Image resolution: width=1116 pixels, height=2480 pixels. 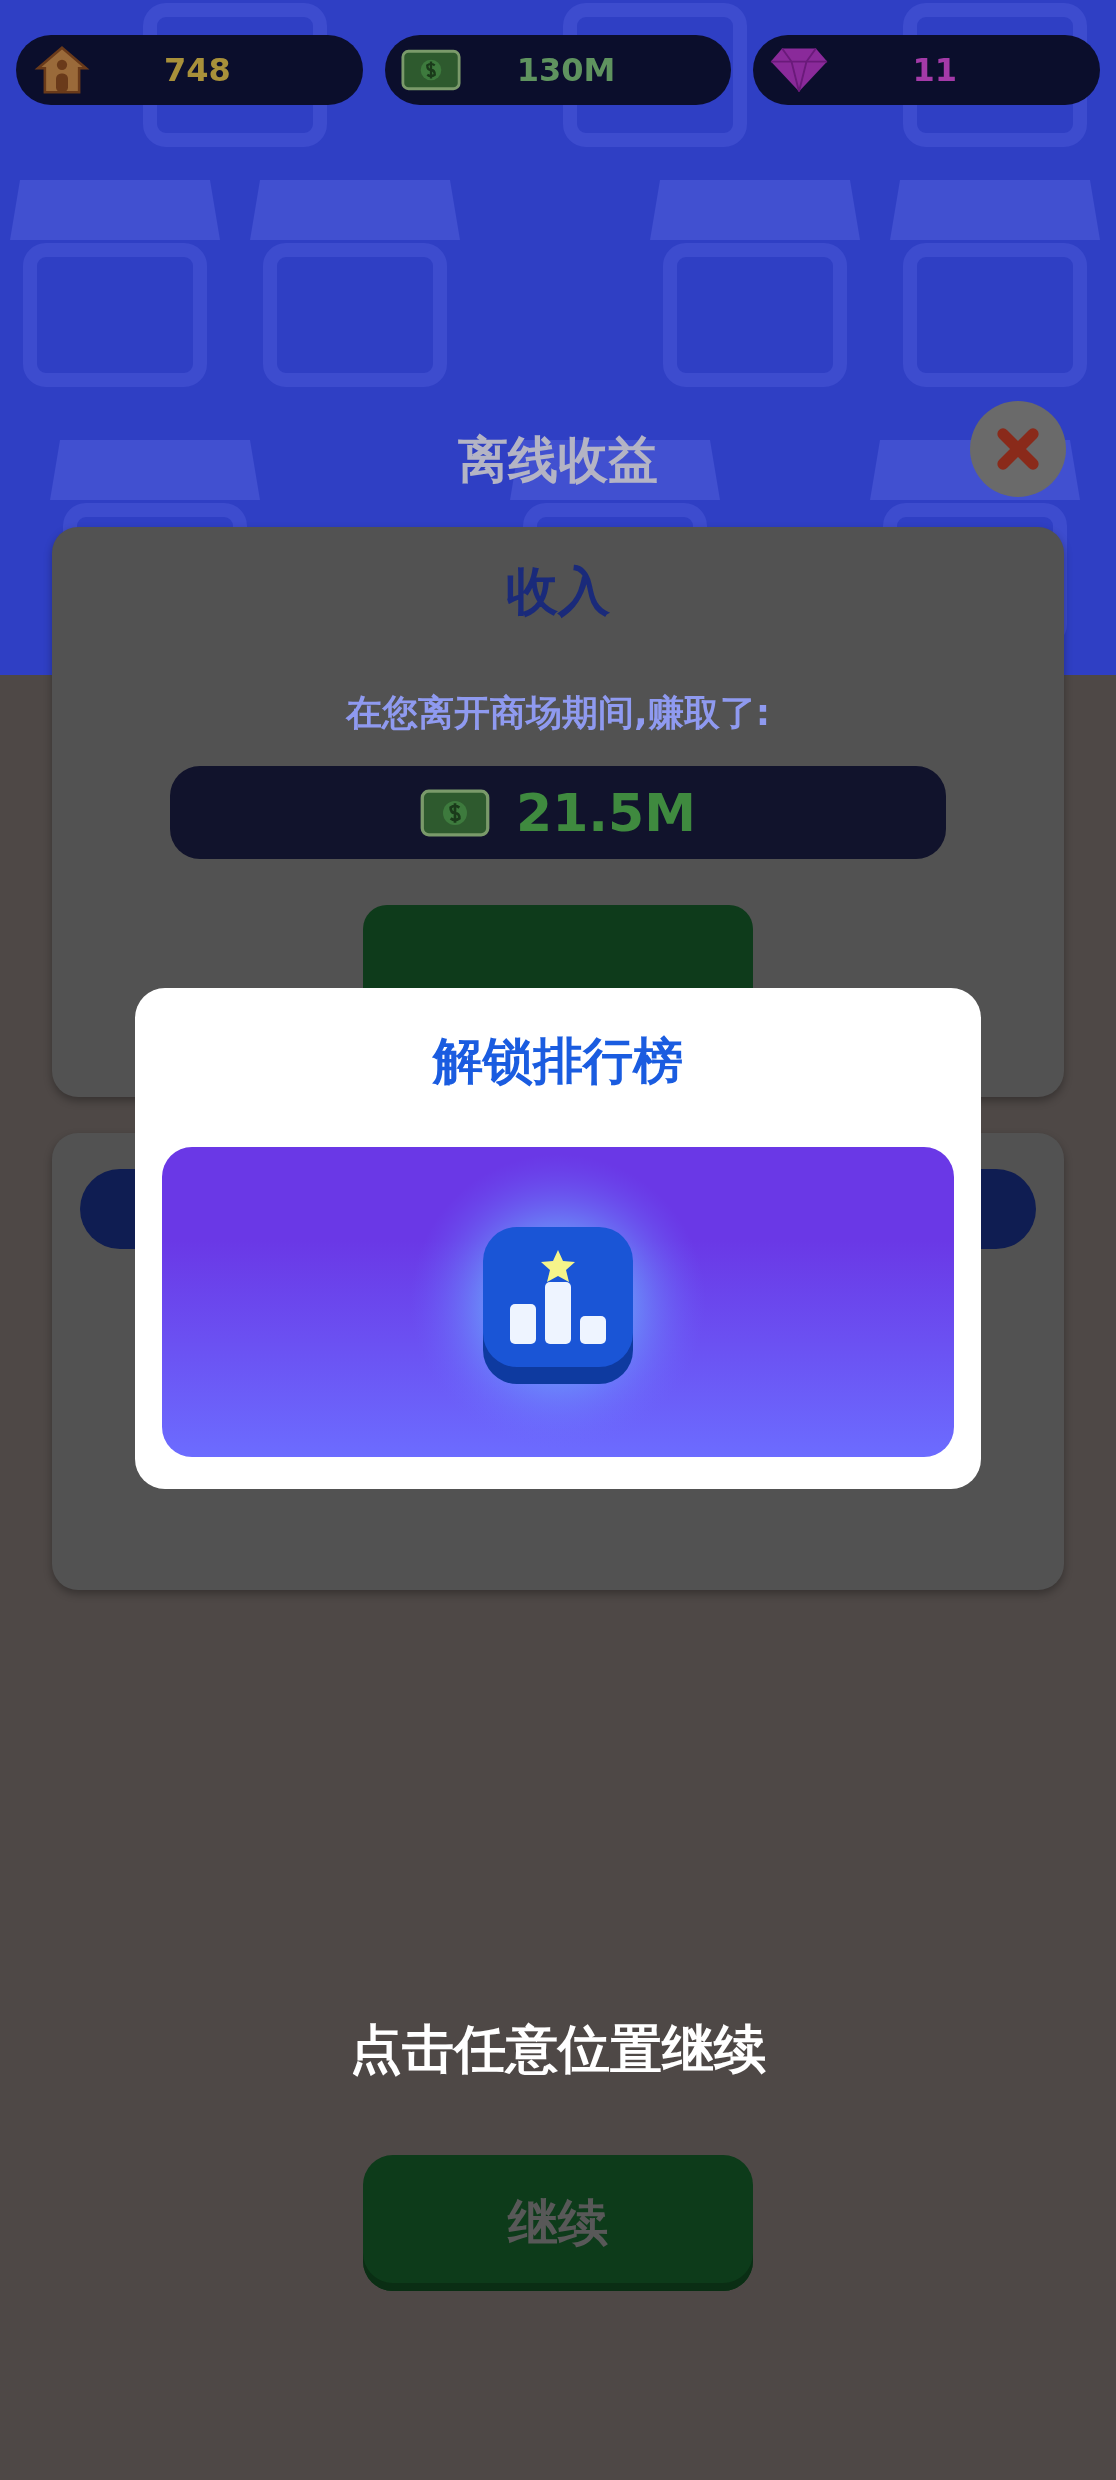 What do you see at coordinates (566, 70) in the screenshot?
I see `resource-value: 130M` at bounding box center [566, 70].